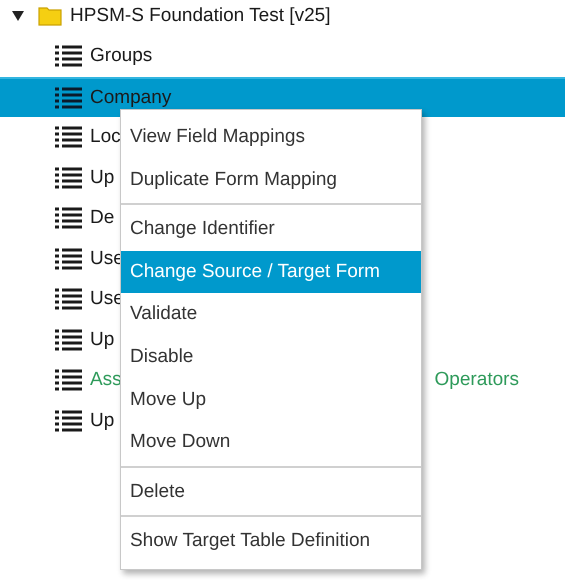 This screenshot has width=565, height=580. Describe the element at coordinates (105, 137) in the screenshot. I see `tree-item-label: Loc` at that location.